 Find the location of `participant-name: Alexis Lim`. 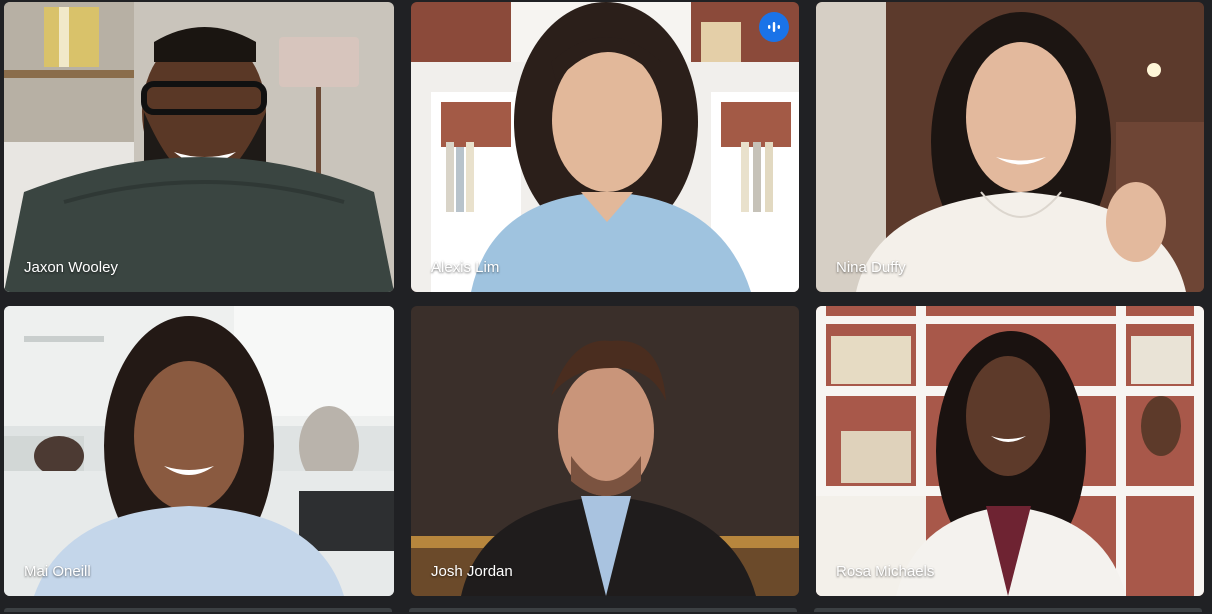

participant-name: Alexis Lim is located at coordinates (465, 267).